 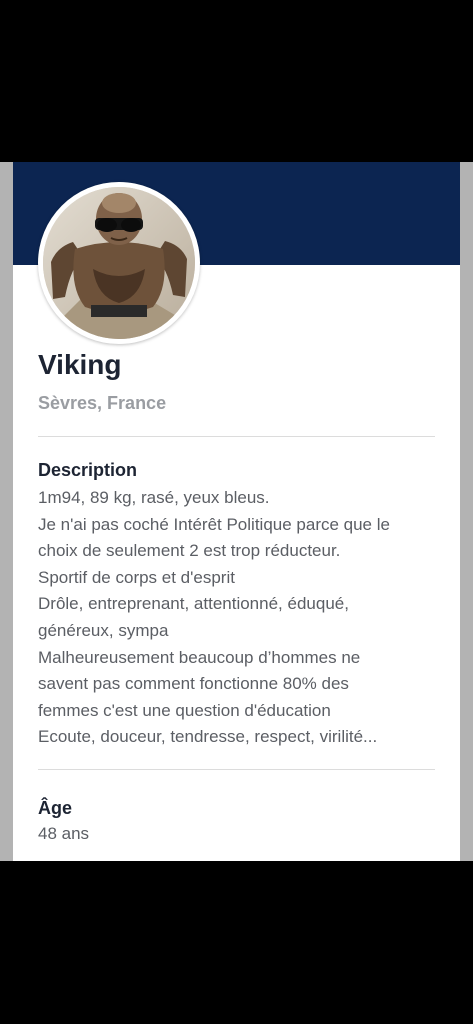 I want to click on profile-photo, so click(x=119, y=263).